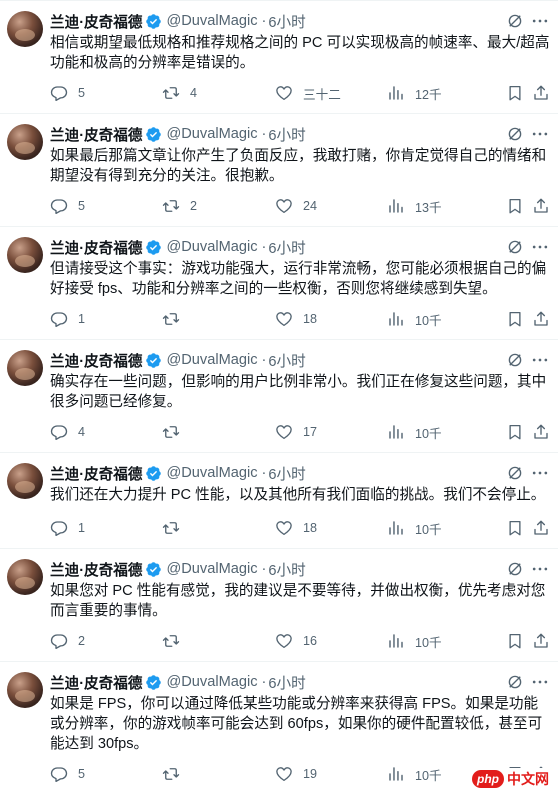  Describe the element at coordinates (59, 528) in the screenshot. I see `reply-icon` at that location.